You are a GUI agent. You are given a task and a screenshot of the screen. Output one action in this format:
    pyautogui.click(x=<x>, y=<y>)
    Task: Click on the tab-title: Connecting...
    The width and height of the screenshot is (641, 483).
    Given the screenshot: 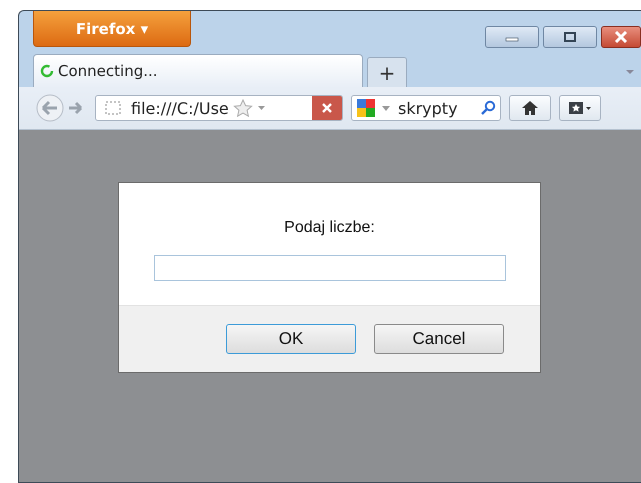 What is the action you would take?
    pyautogui.click(x=108, y=71)
    